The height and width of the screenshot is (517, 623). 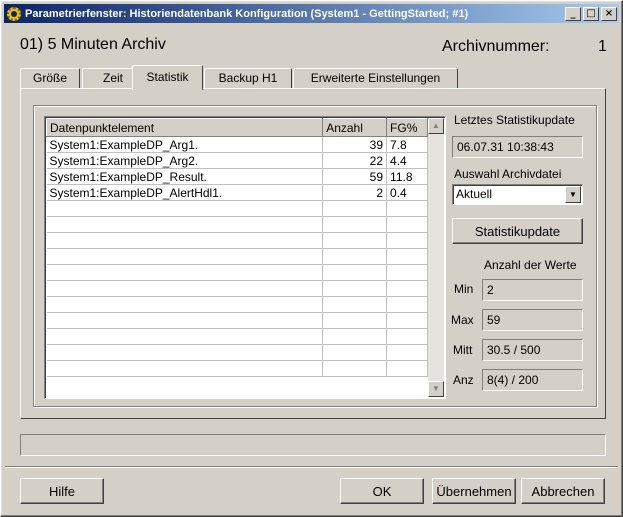 I want to click on help-button: Hilfe, so click(x=62, y=491).